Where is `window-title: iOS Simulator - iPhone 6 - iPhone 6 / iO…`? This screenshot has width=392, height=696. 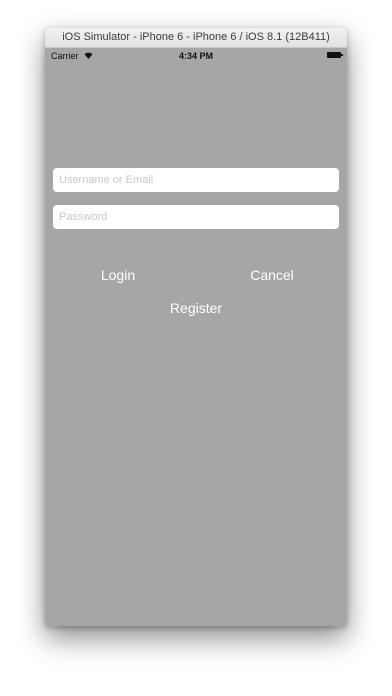
window-title: iOS Simulator - iPhone 6 - iPhone 6 / iO… is located at coordinates (196, 38).